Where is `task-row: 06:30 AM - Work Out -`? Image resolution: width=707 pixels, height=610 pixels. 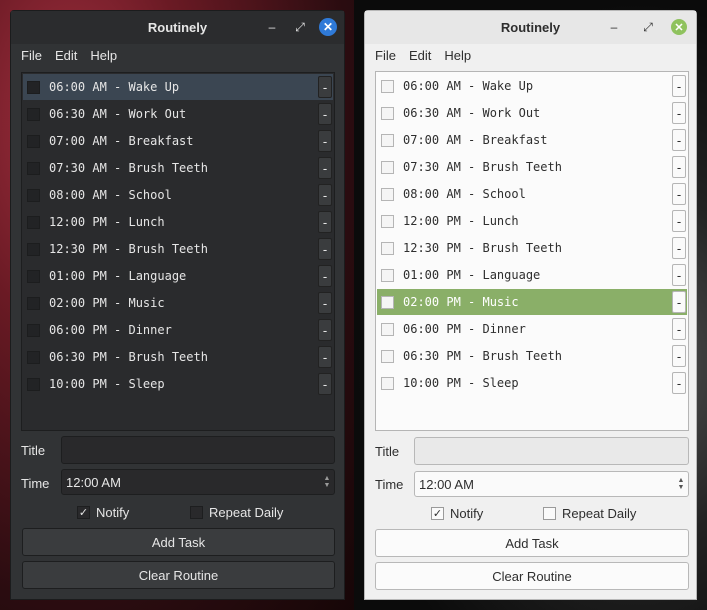
task-row: 06:30 AM - Work Out - is located at coordinates (178, 114).